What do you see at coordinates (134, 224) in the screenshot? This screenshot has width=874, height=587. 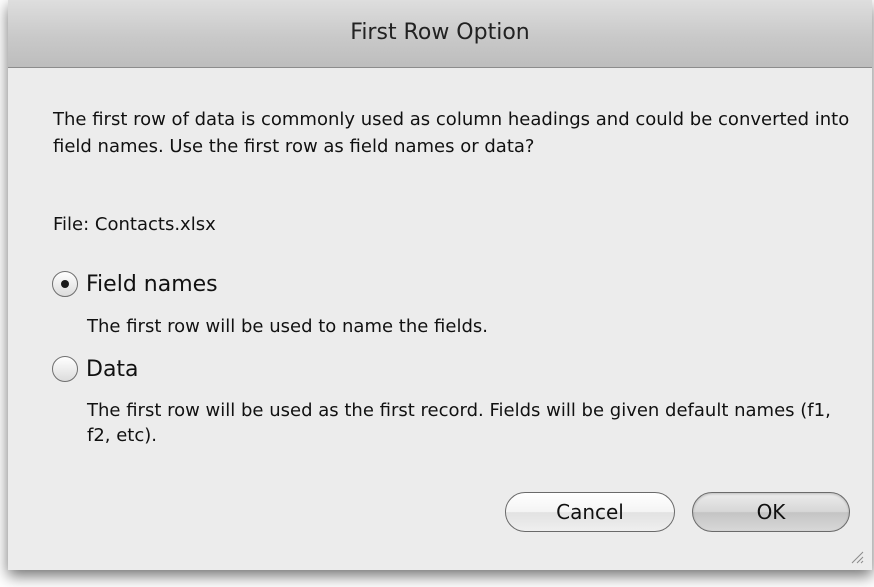 I see `file-name-label: File: Contacts.xlsx` at bounding box center [134, 224].